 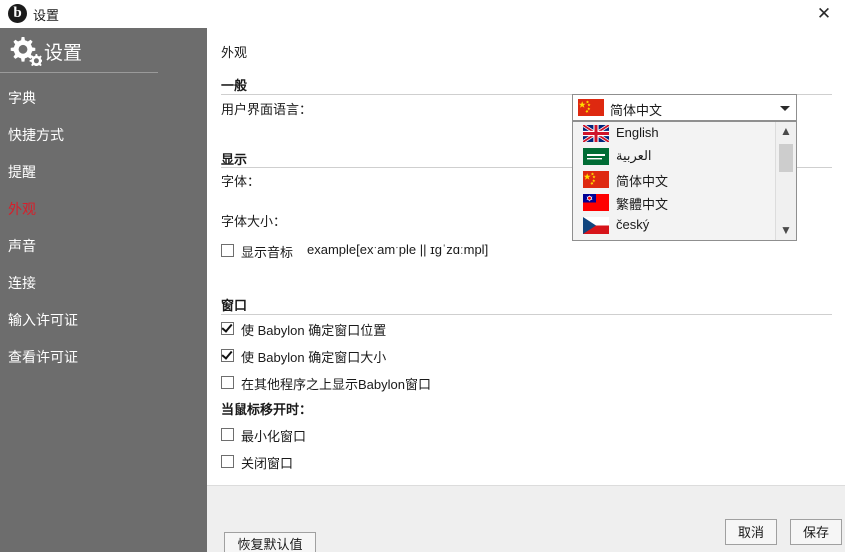 I want to click on sidebar-item-reminders: 提醒, so click(x=103, y=172).